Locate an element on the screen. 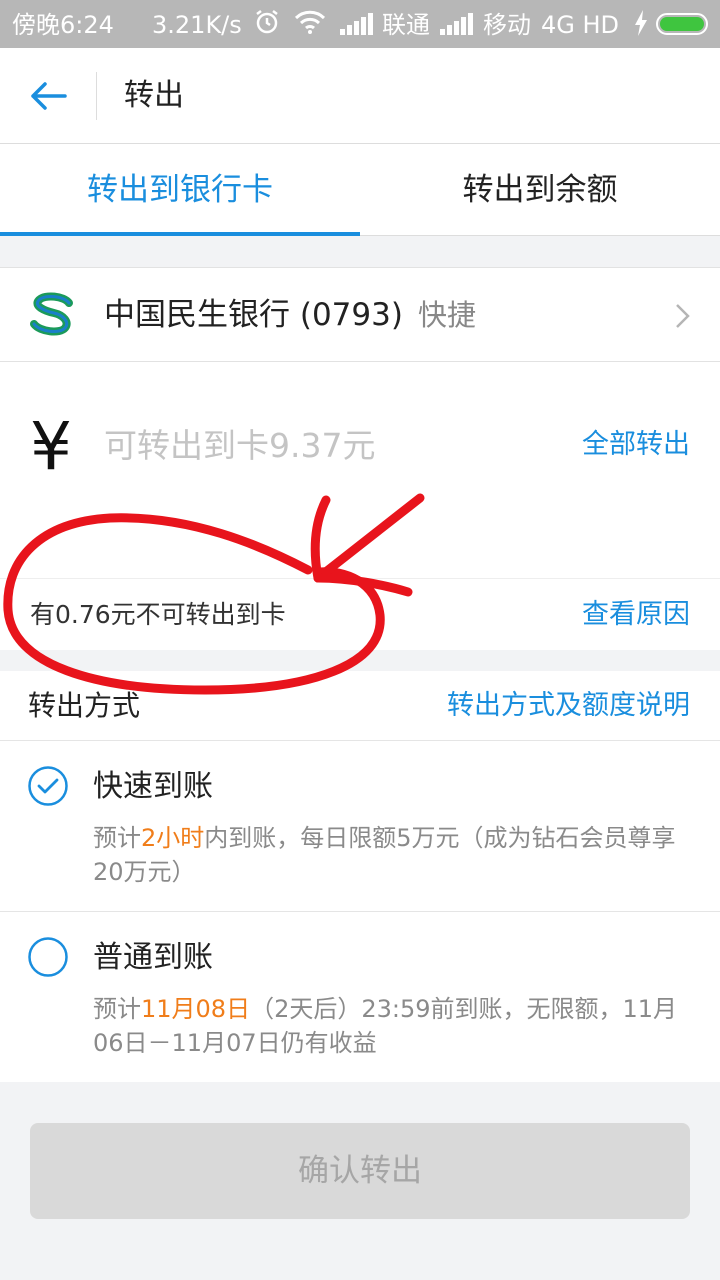 Image resolution: width=720 pixels, height=1280 pixels. payment-type-tag: 快捷 is located at coordinates (447, 315).